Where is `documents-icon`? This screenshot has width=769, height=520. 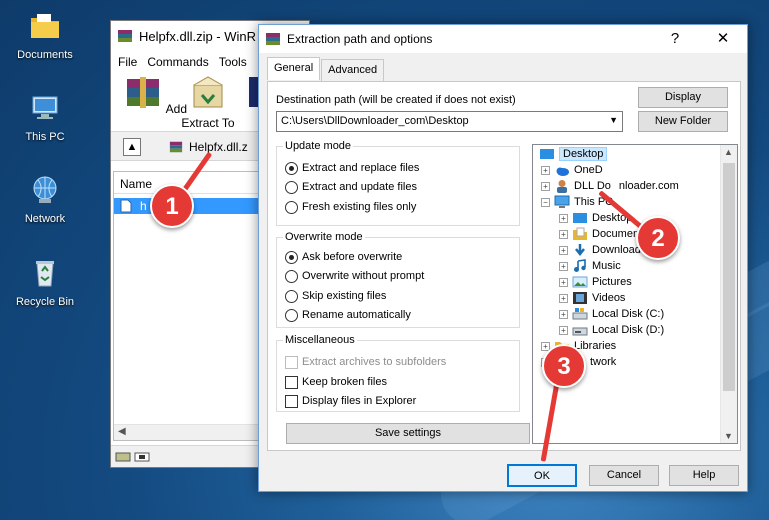 documents-icon is located at coordinates (580, 233).